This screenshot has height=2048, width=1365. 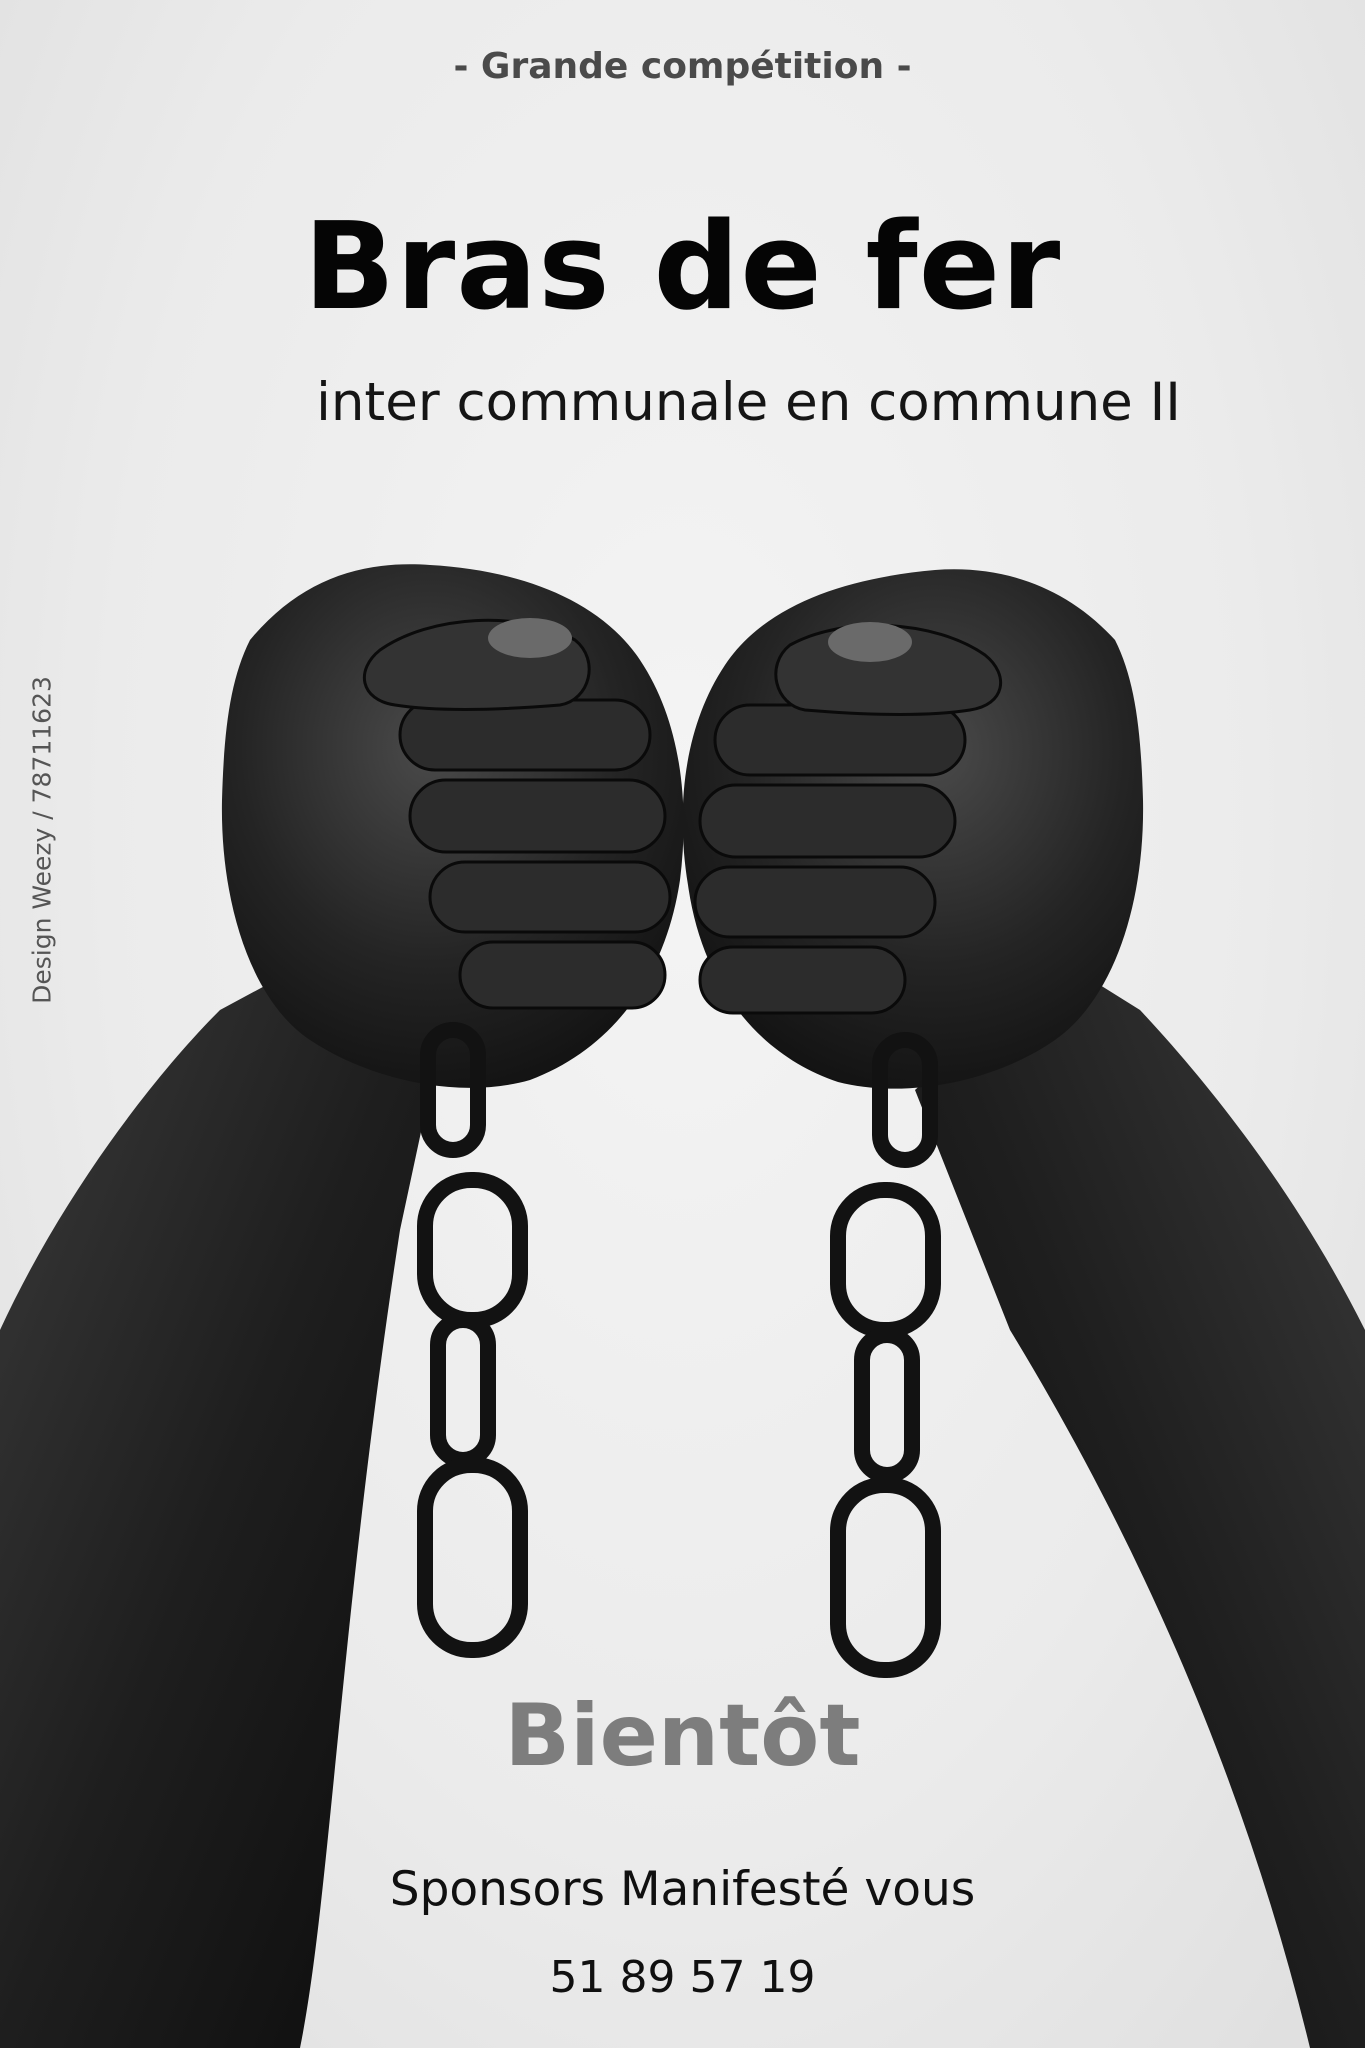 I want to click on status-soon: Bientôt, so click(x=682, y=1736).